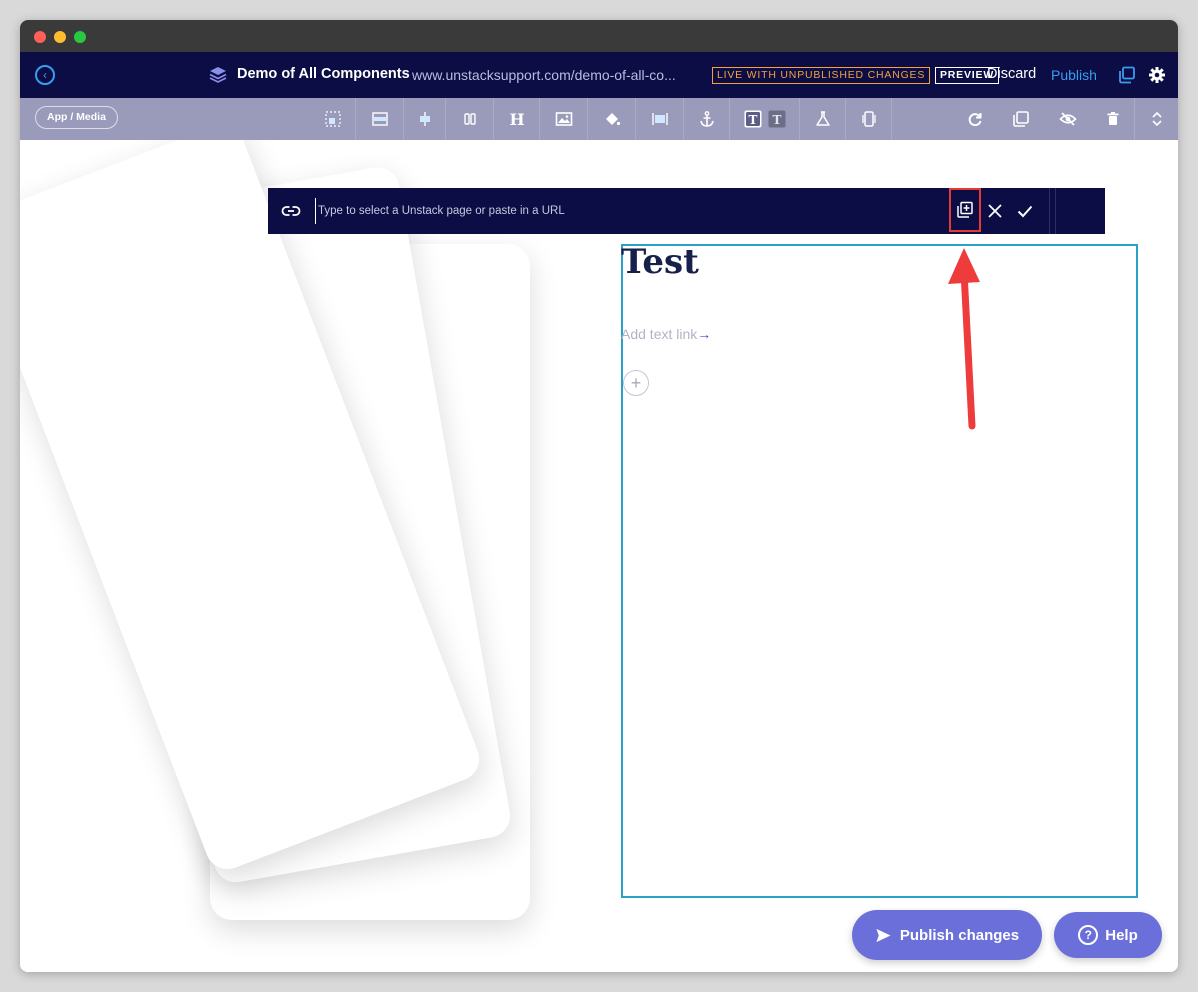 The height and width of the screenshot is (992, 1198). I want to click on anchor-icon, so click(706, 119).